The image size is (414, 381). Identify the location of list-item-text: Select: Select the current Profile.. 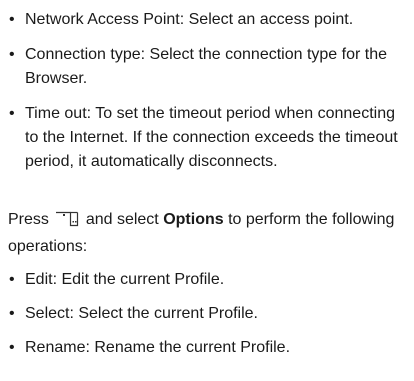
(141, 313).